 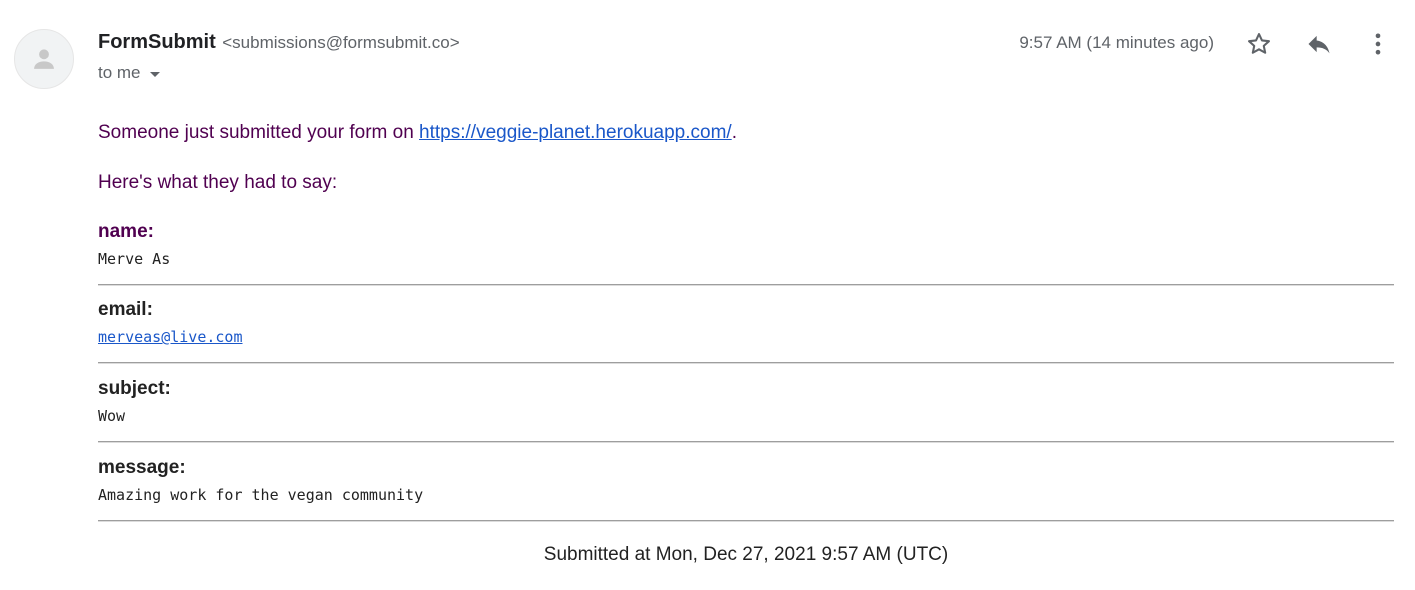 I want to click on intro-prefix: Someone just submitted your form on, so click(x=259, y=132).